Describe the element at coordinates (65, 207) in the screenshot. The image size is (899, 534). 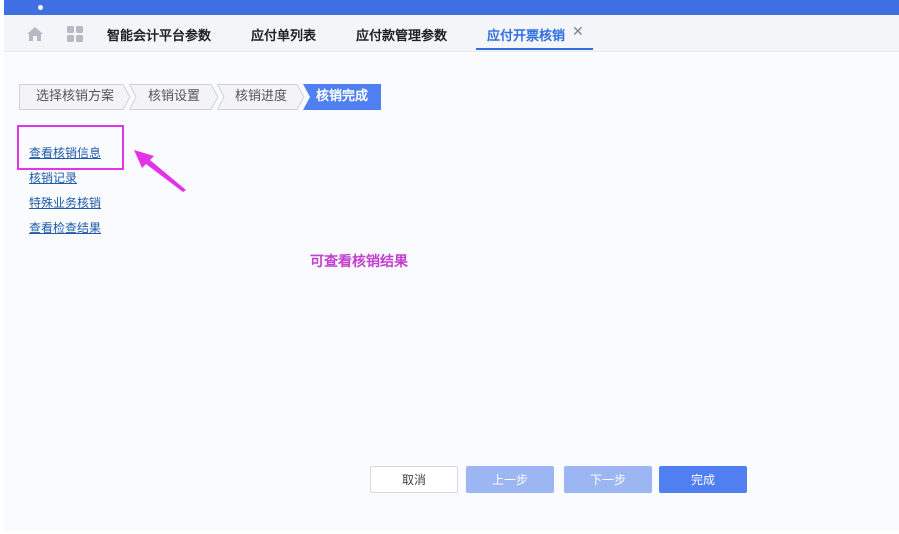
I see `link-special-business-writeoff: 特殊业务核销` at that location.